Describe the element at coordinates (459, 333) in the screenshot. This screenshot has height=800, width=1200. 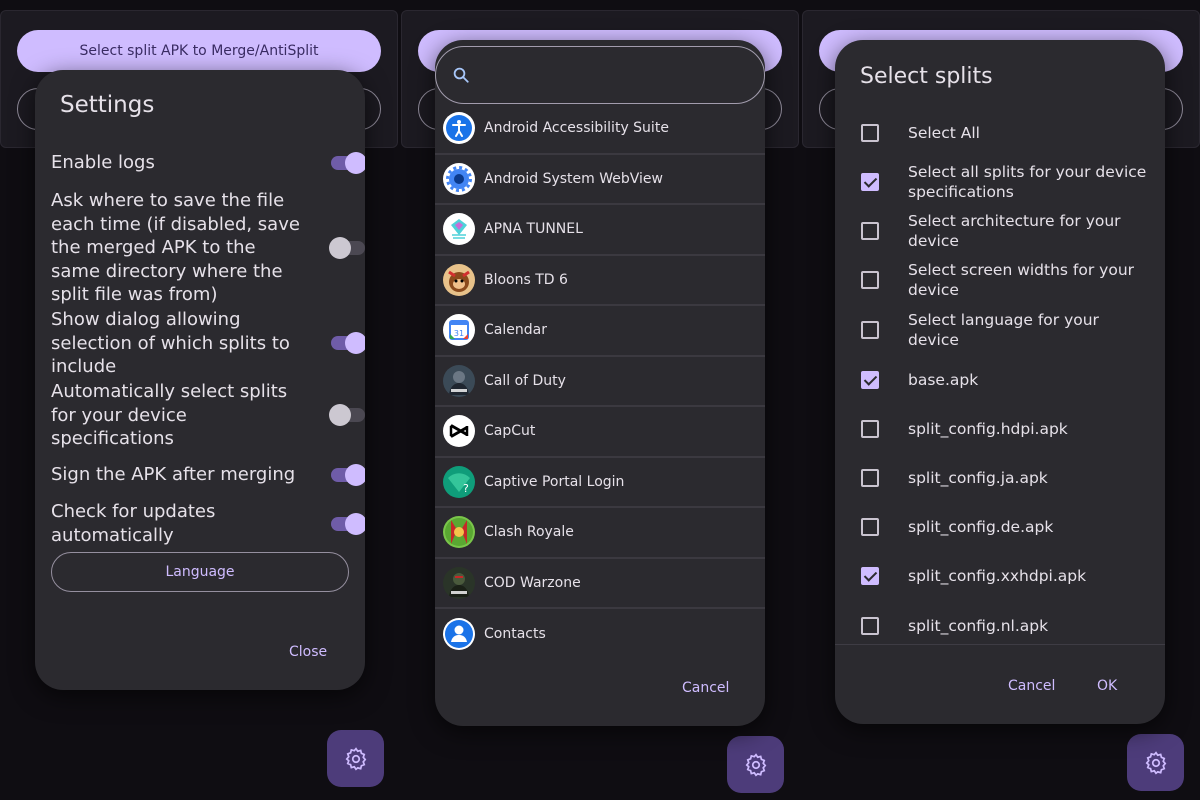
I see `svg-text: 31` at that location.